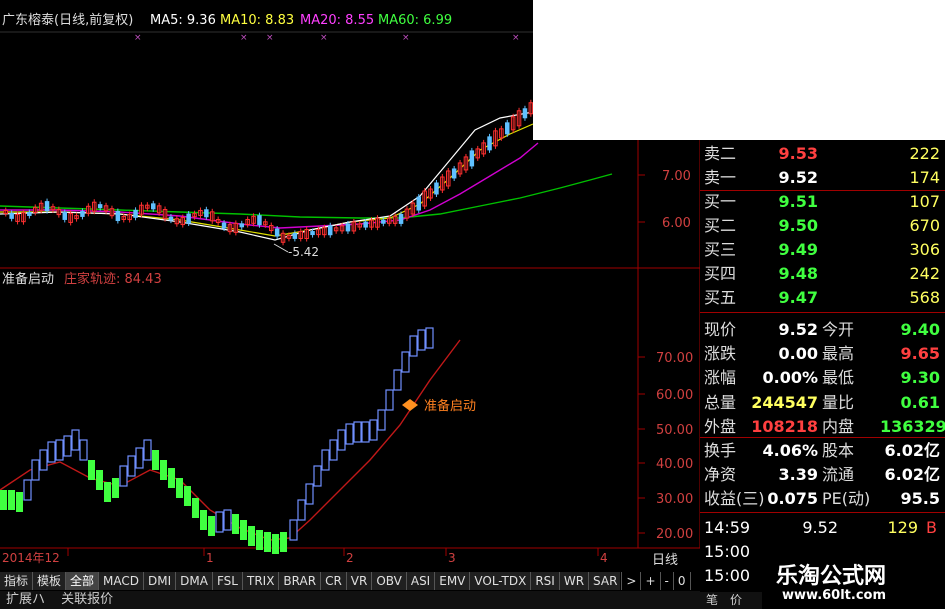 The height and width of the screenshot is (609, 945). What do you see at coordinates (682, 581) in the screenshot?
I see `tab-0: 0` at bounding box center [682, 581].